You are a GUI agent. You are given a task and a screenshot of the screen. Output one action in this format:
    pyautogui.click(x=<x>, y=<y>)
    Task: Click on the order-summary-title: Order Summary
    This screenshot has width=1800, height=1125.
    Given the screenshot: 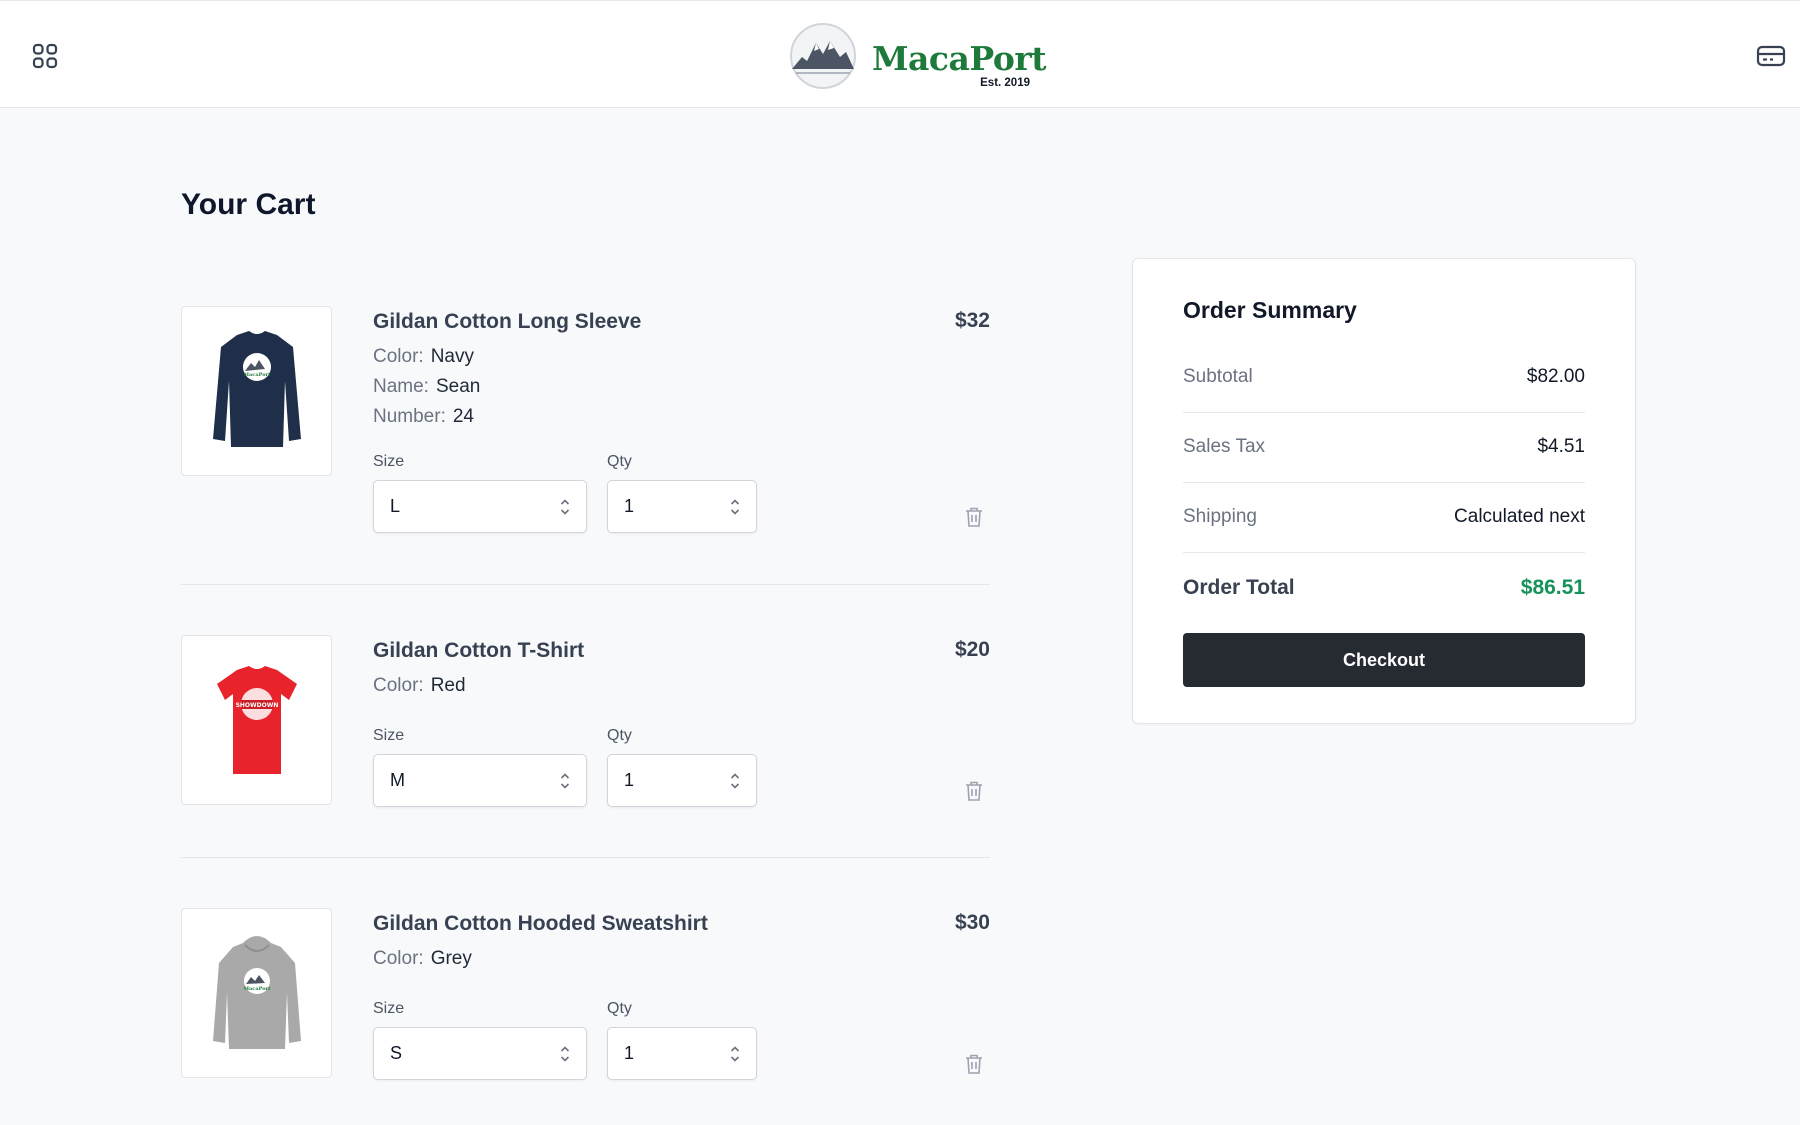 What is the action you would take?
    pyautogui.click(x=1270, y=310)
    